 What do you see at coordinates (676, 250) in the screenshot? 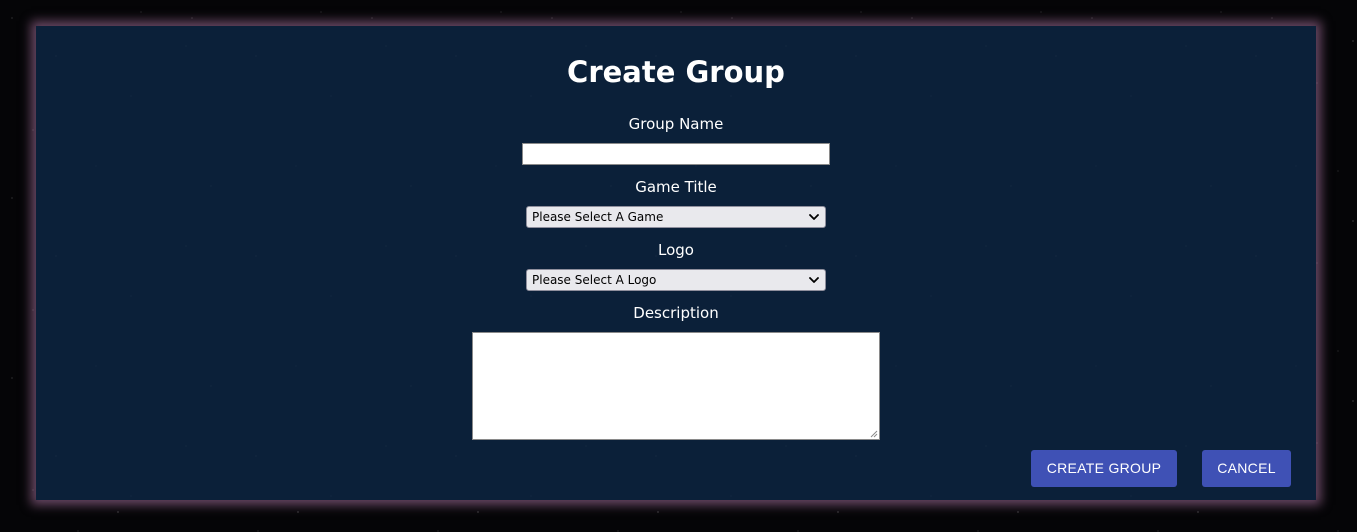
I see `logo-label: Logo` at bounding box center [676, 250].